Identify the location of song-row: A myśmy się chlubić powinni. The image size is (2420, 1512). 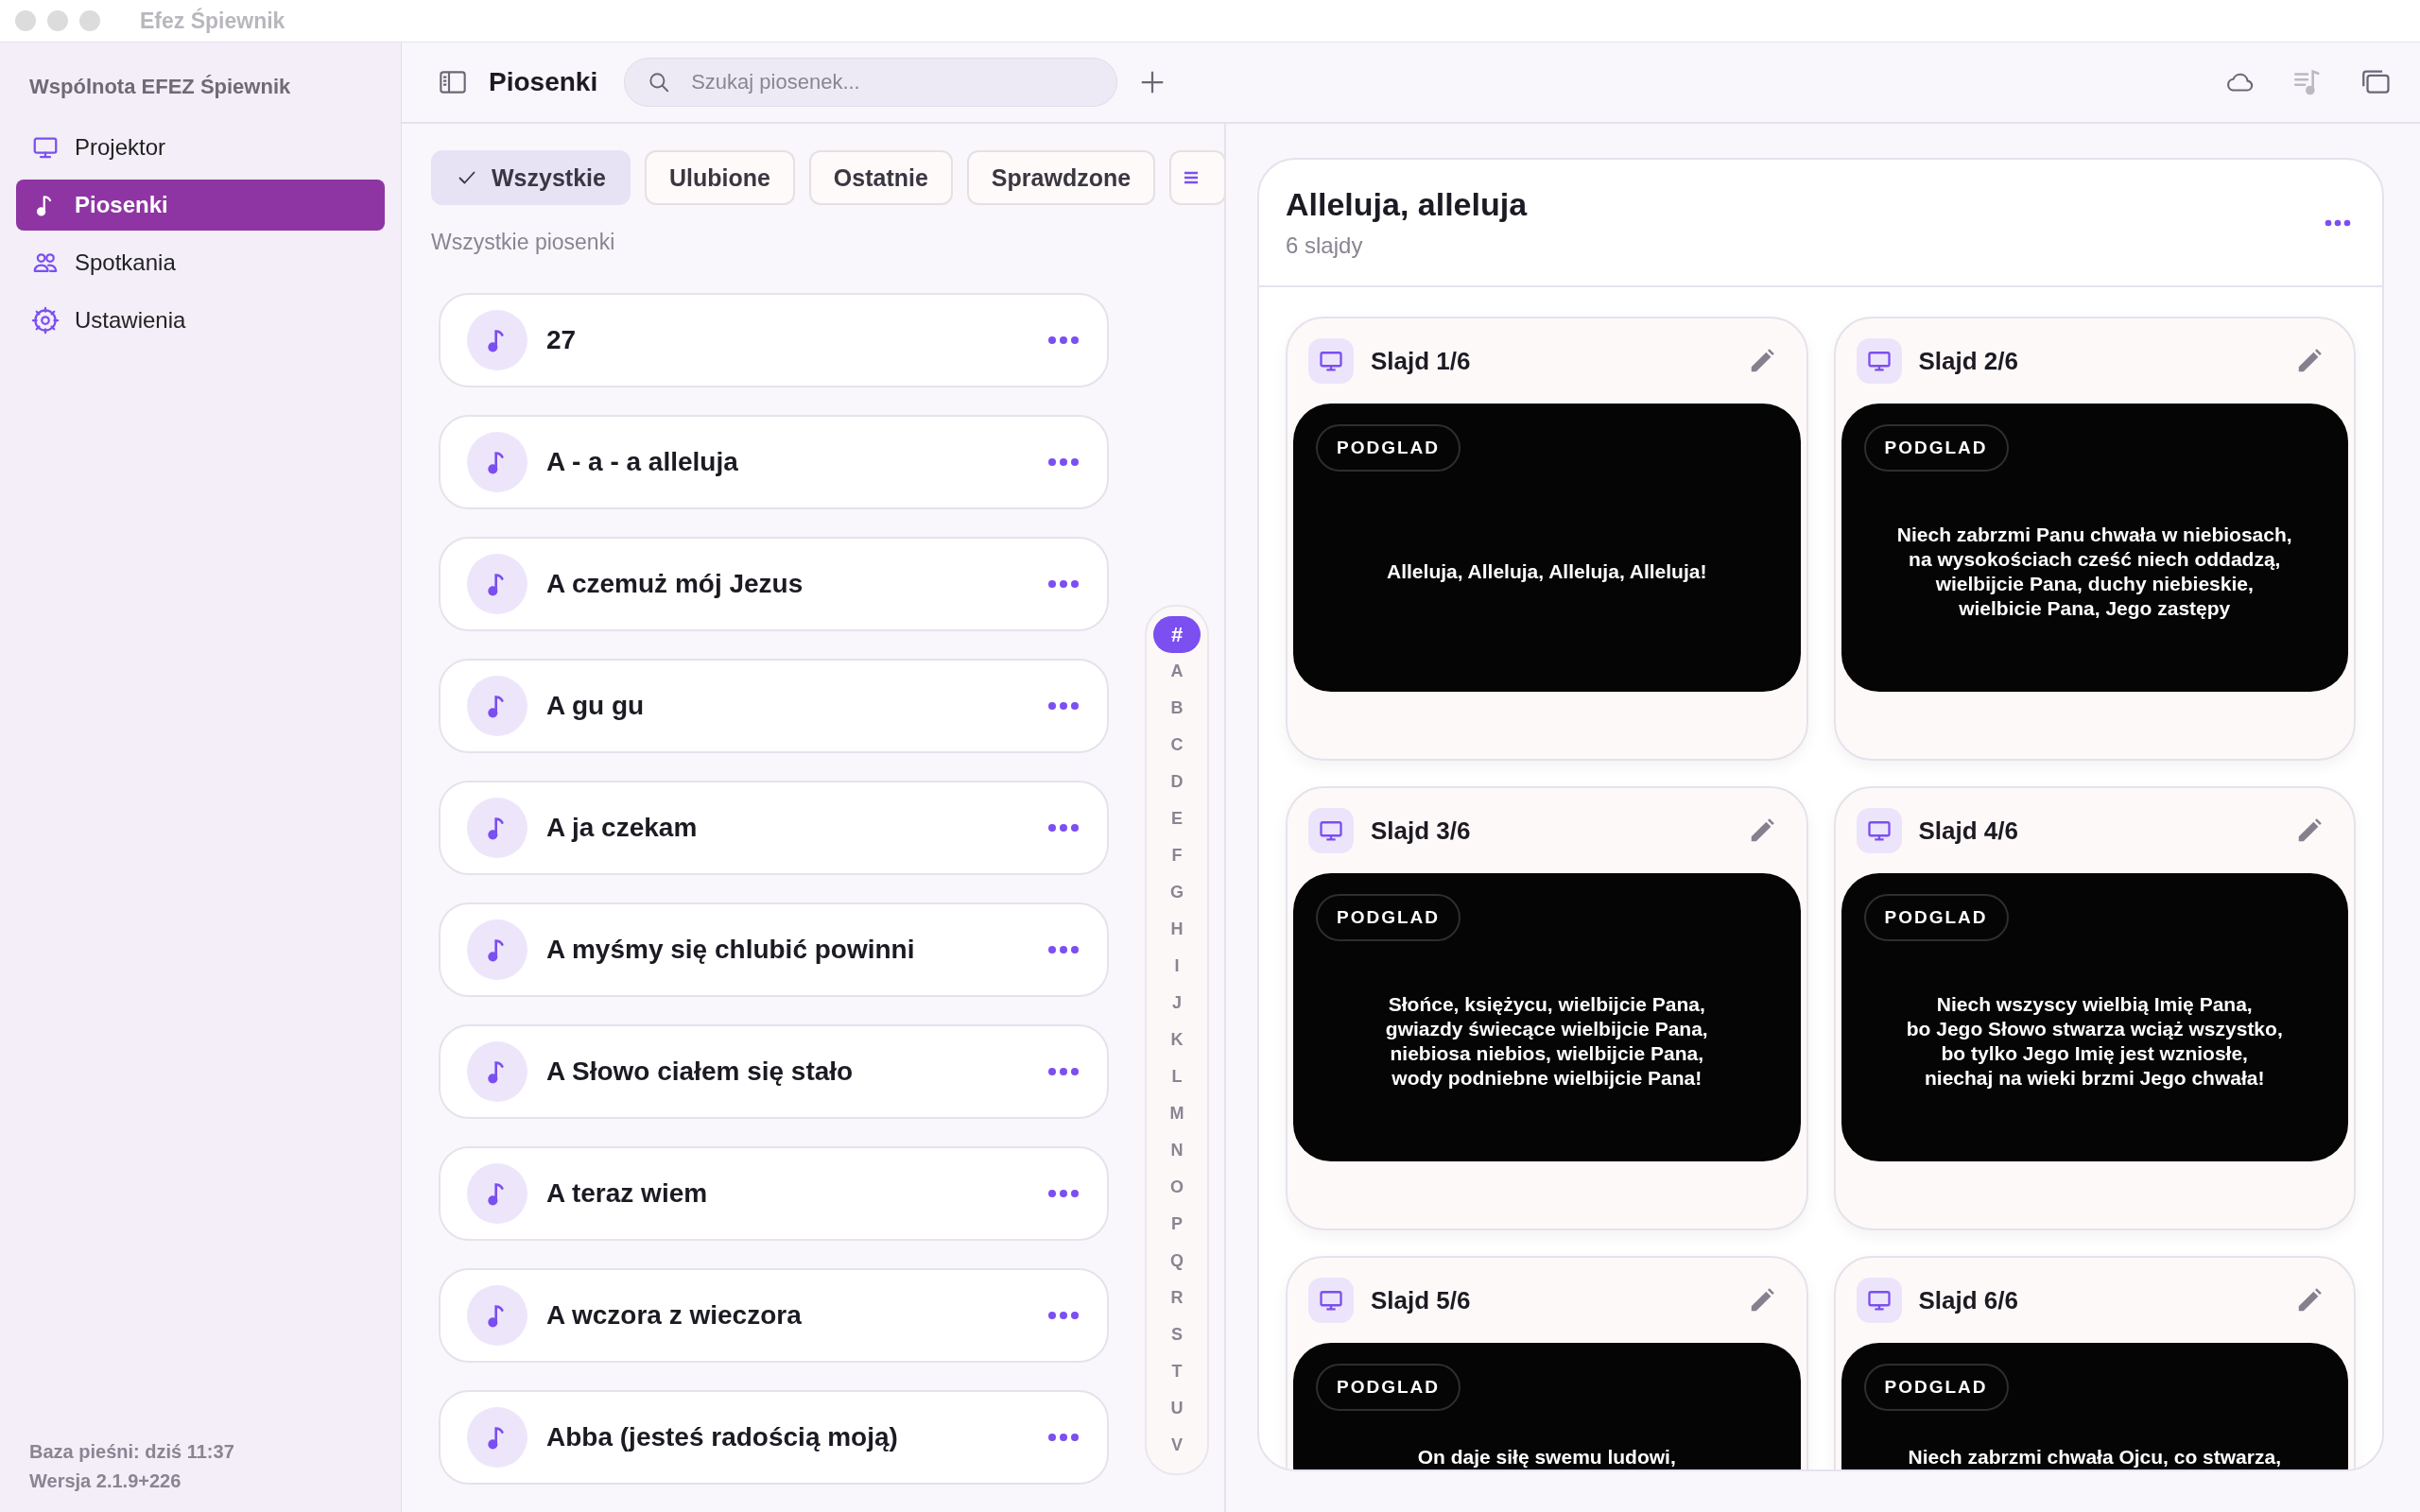
(774, 949).